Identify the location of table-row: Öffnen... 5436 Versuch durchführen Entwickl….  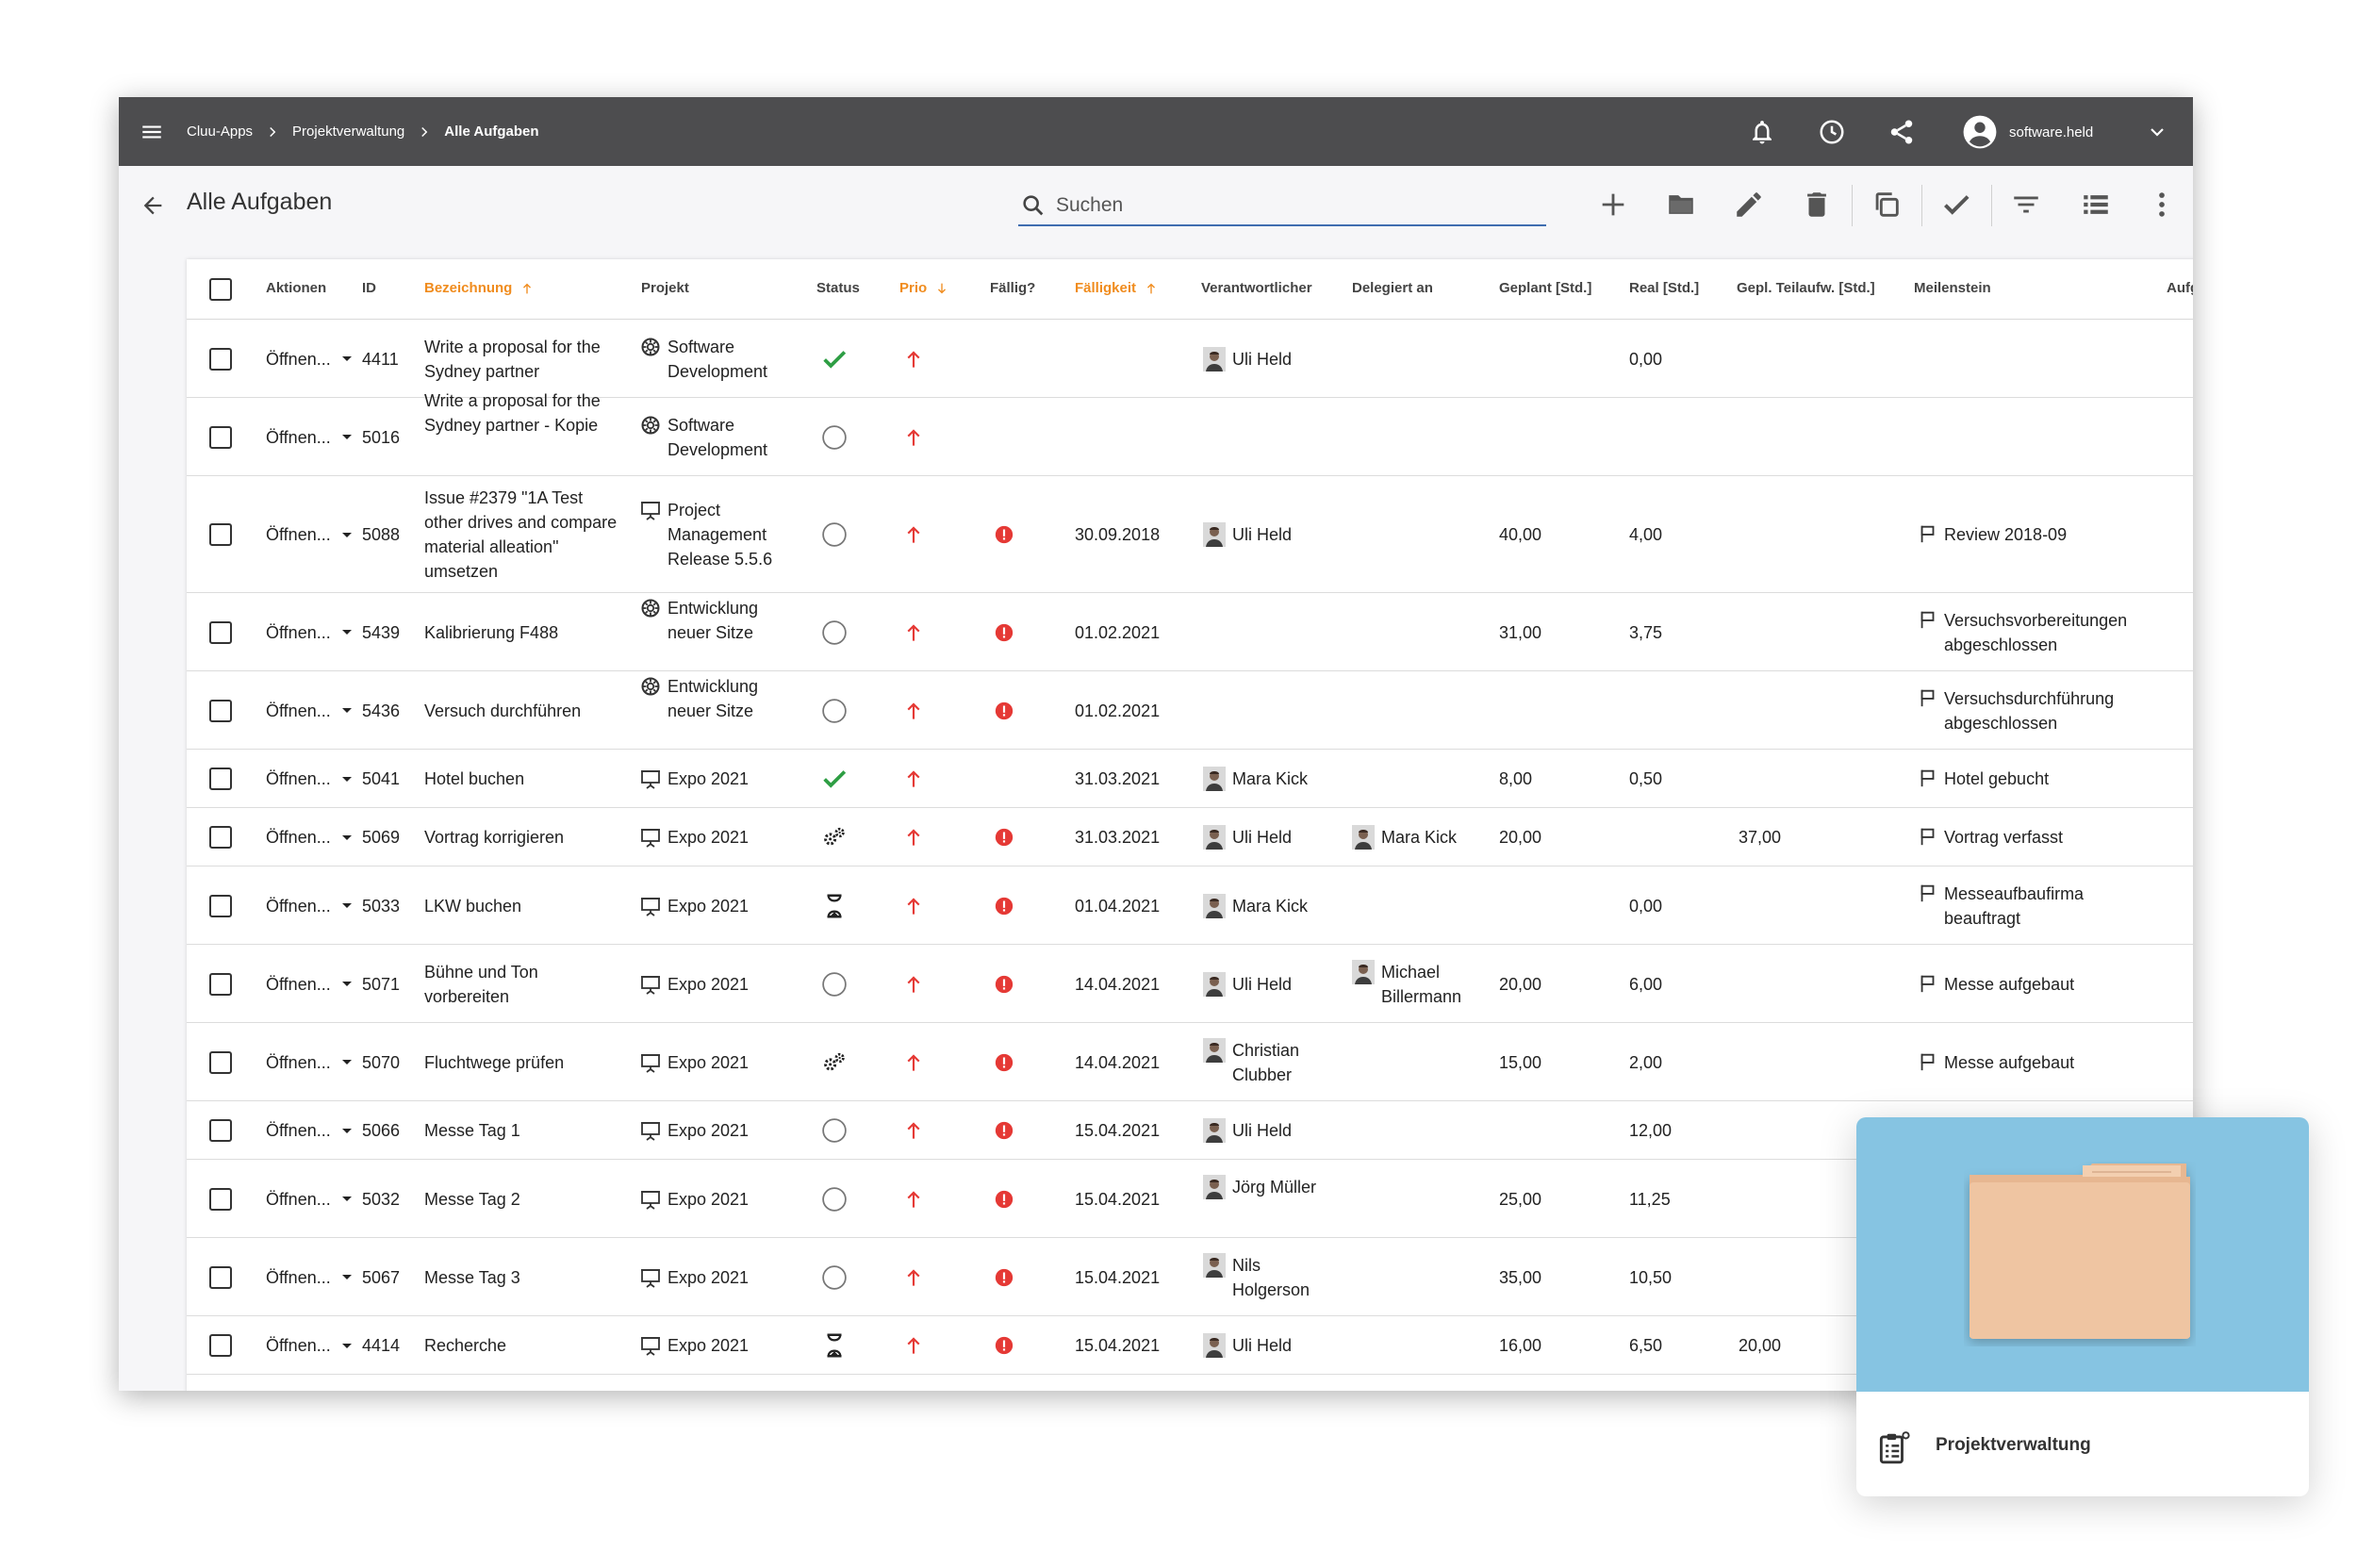
(1190, 710).